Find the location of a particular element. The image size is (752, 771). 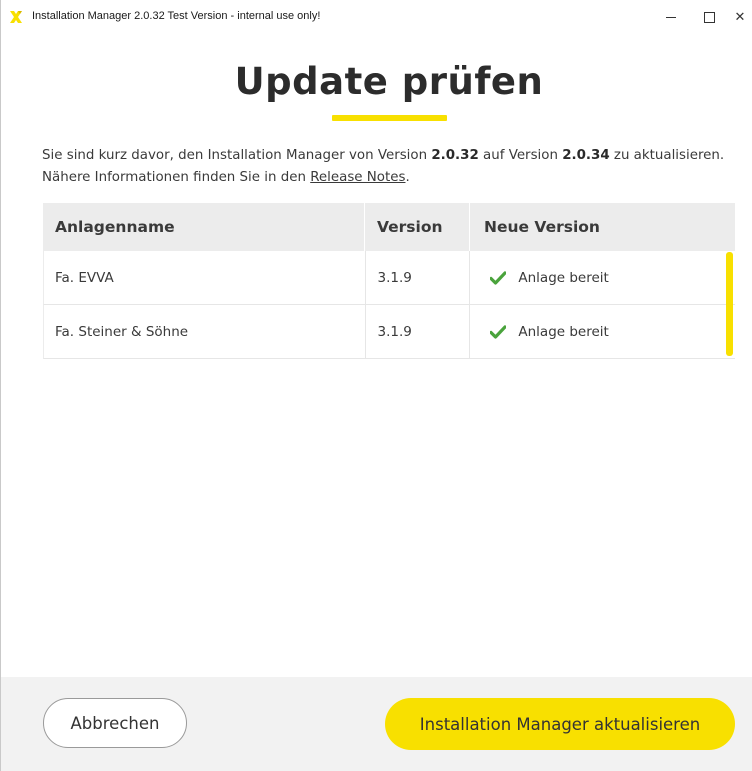

update-button: Installation Manager aktualisieren is located at coordinates (560, 724).